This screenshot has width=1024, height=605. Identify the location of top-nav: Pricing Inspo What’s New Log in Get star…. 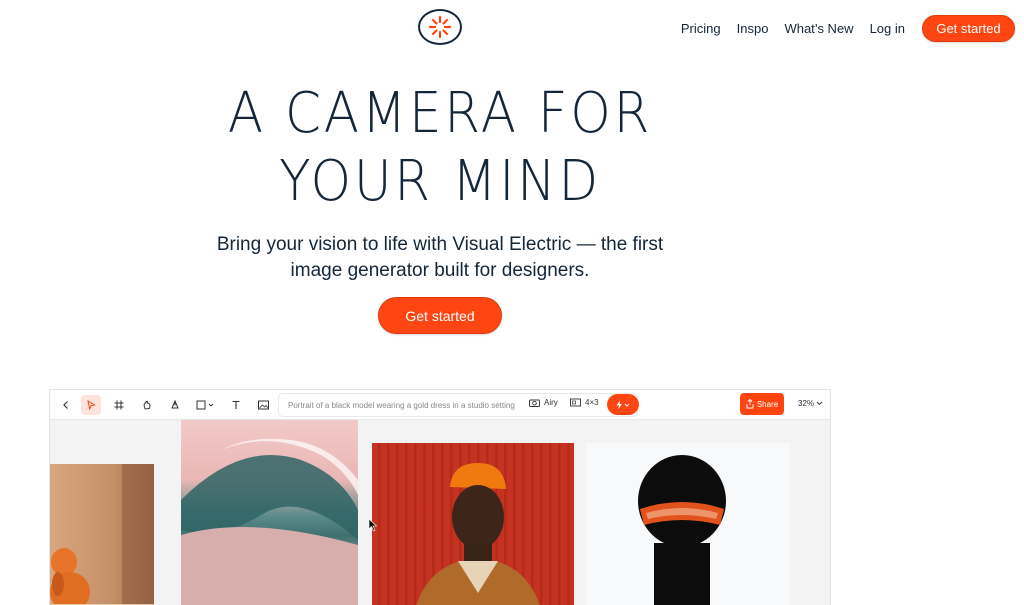
(848, 28).